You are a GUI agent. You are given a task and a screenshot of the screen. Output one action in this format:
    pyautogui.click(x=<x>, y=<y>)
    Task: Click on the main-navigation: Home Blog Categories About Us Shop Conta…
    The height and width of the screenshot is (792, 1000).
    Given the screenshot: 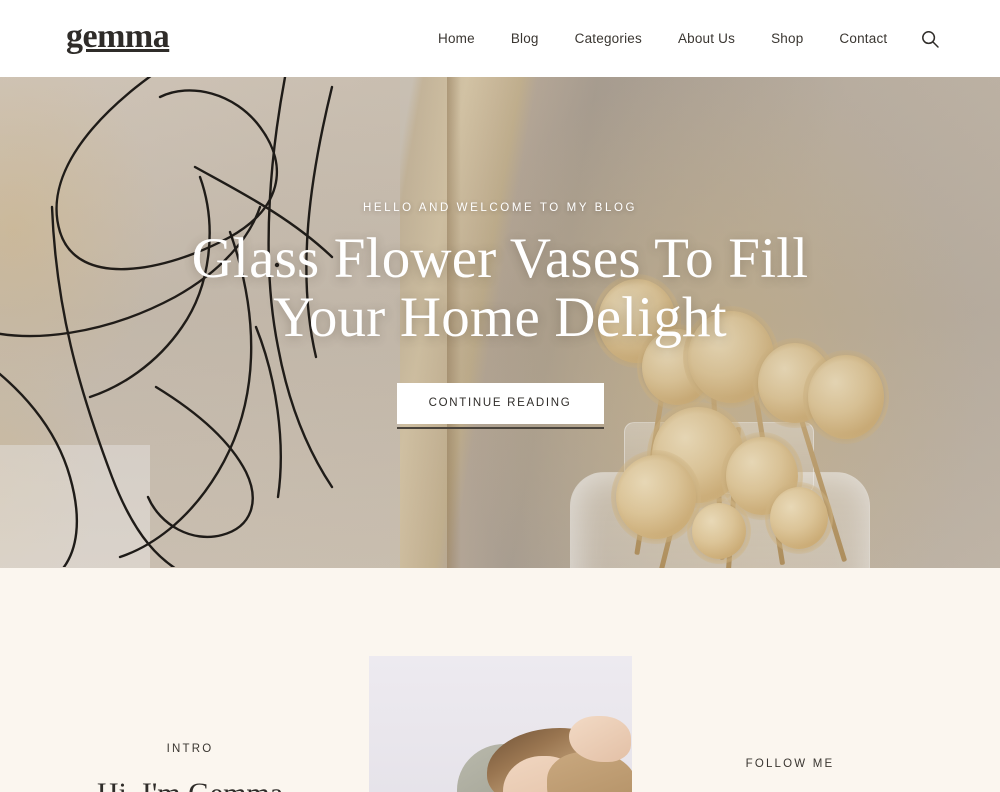 What is the action you would take?
    pyautogui.click(x=662, y=38)
    